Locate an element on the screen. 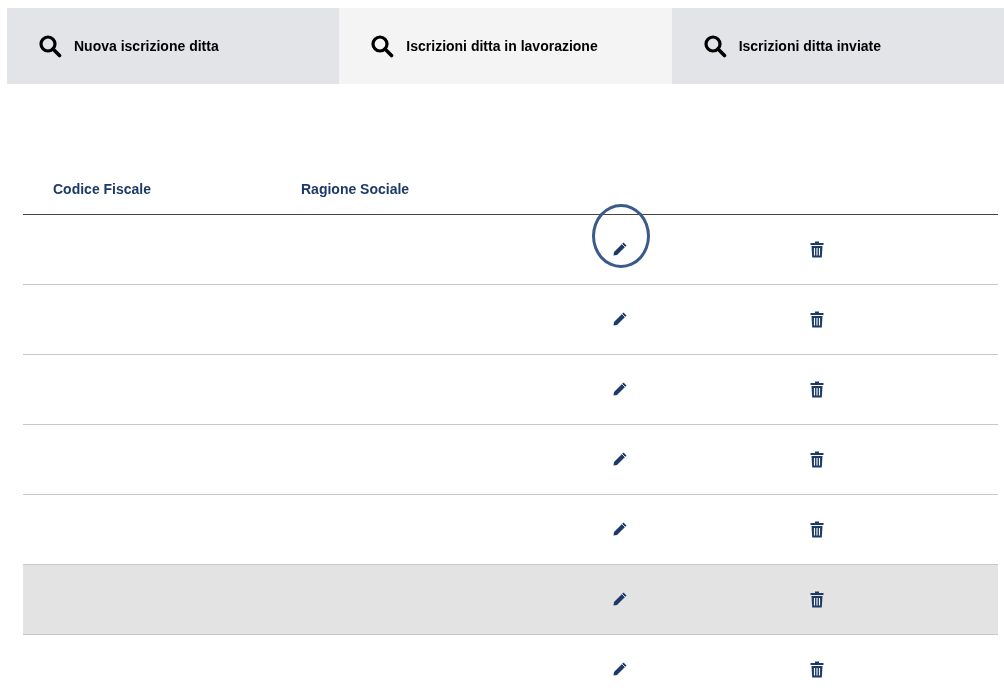 This screenshot has height=700, width=1004. tab: Nuova iscrizione ditta is located at coordinates (173, 46).